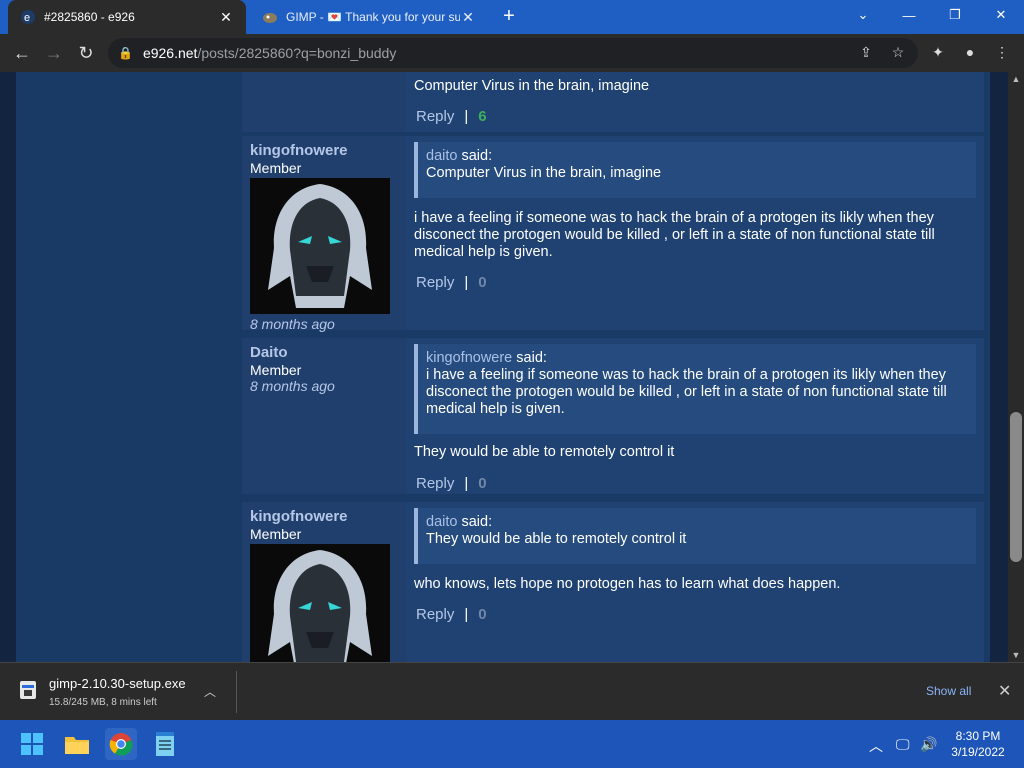 The width and height of the screenshot is (1024, 768). Describe the element at coordinates (270, 18) in the screenshot. I see `gimp-favicon-icon` at that location.